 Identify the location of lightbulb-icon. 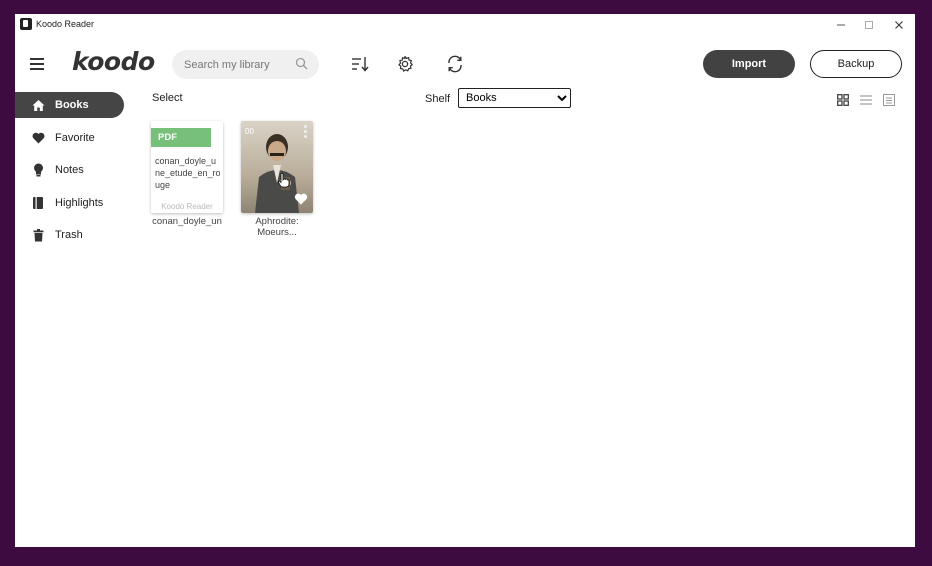
(38, 170).